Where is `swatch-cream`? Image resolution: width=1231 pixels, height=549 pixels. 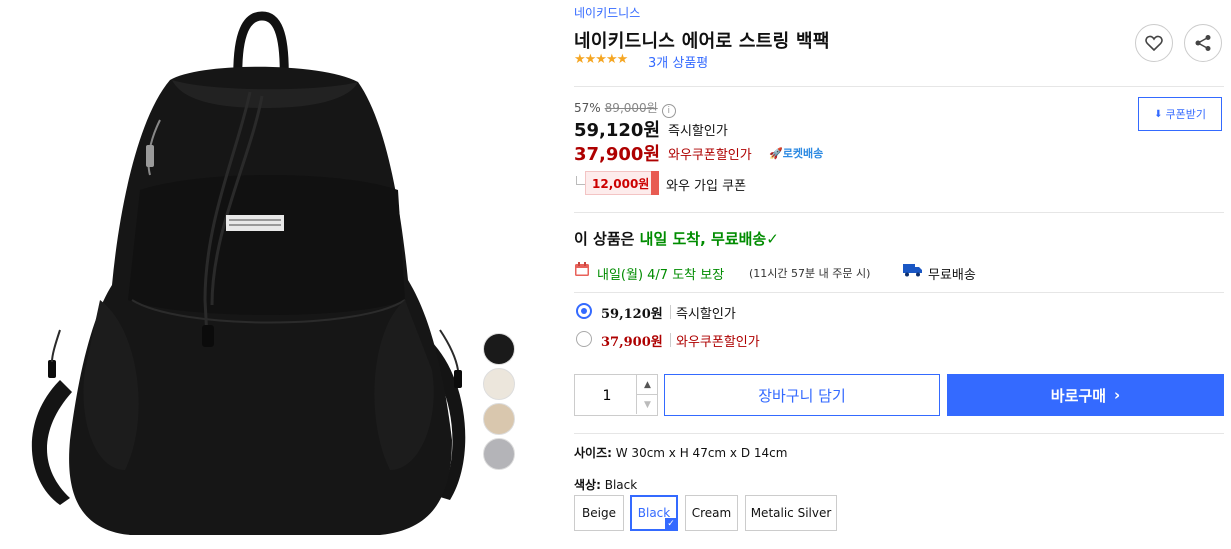
swatch-cream is located at coordinates (499, 384).